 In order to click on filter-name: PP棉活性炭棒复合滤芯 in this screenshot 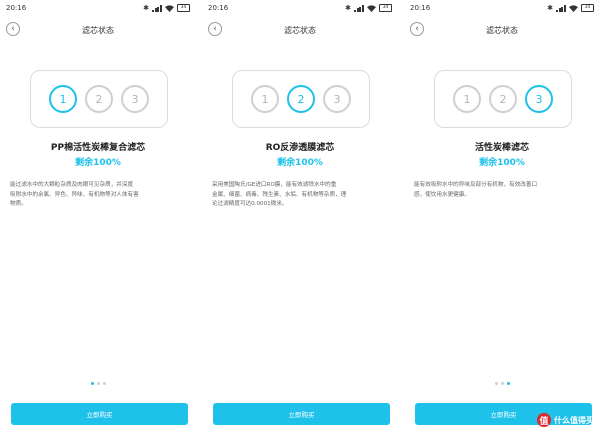, I will do `click(98, 148)`.